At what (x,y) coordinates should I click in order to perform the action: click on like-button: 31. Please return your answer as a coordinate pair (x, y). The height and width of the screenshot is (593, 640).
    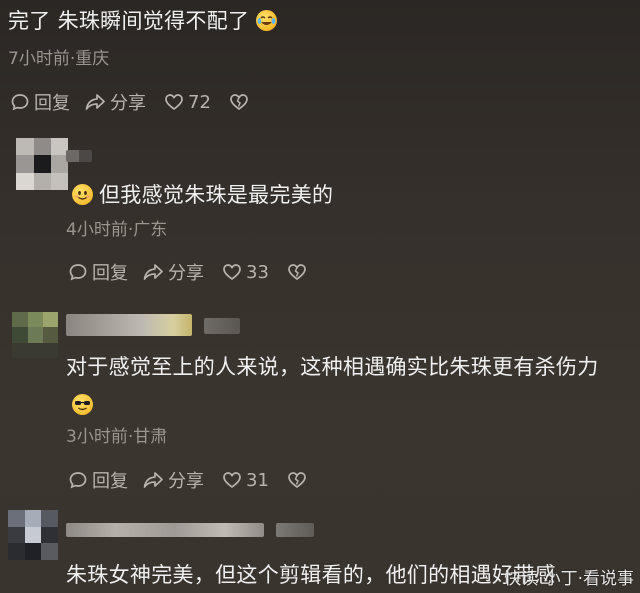
    Looking at the image, I should click on (245, 480).